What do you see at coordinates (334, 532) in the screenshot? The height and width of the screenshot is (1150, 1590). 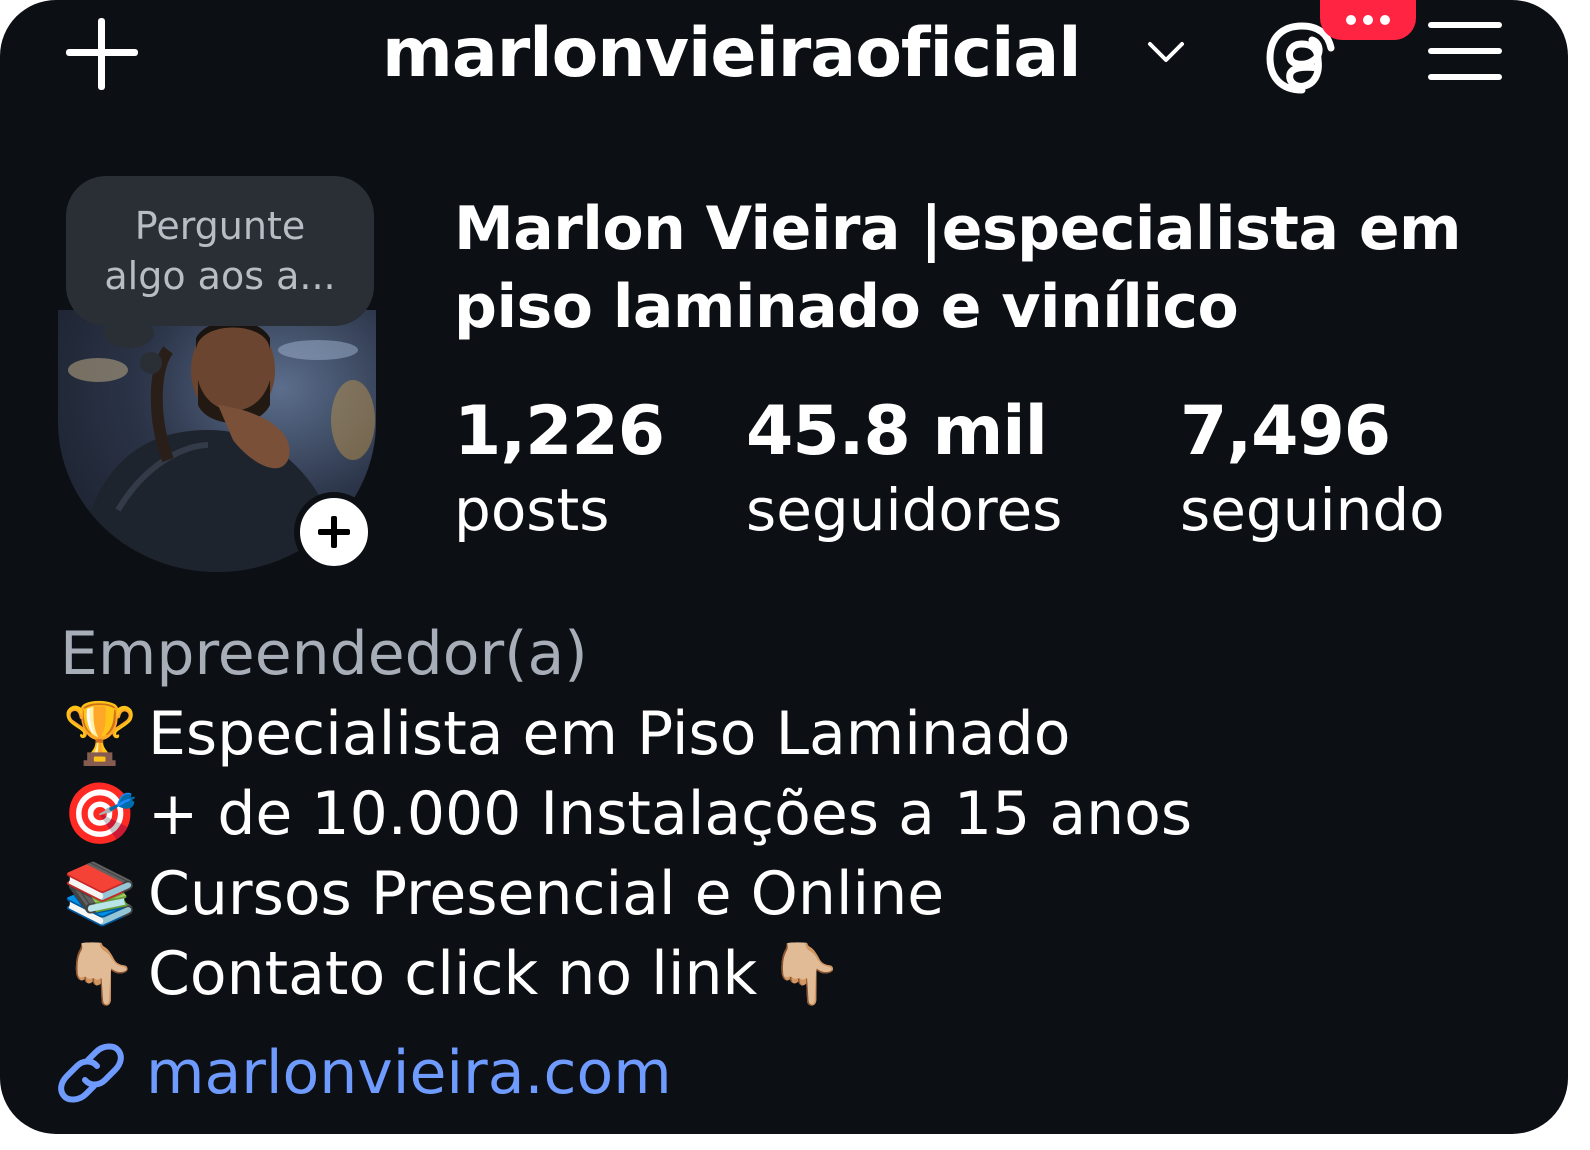 I see `add-story-button` at bounding box center [334, 532].